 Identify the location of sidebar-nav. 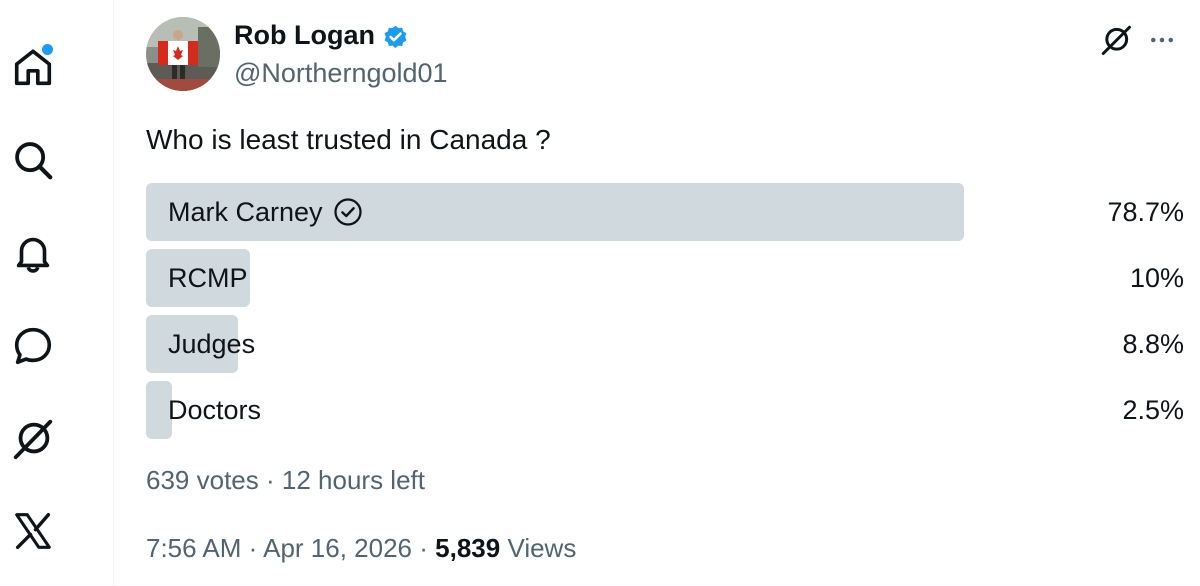
(57, 293).